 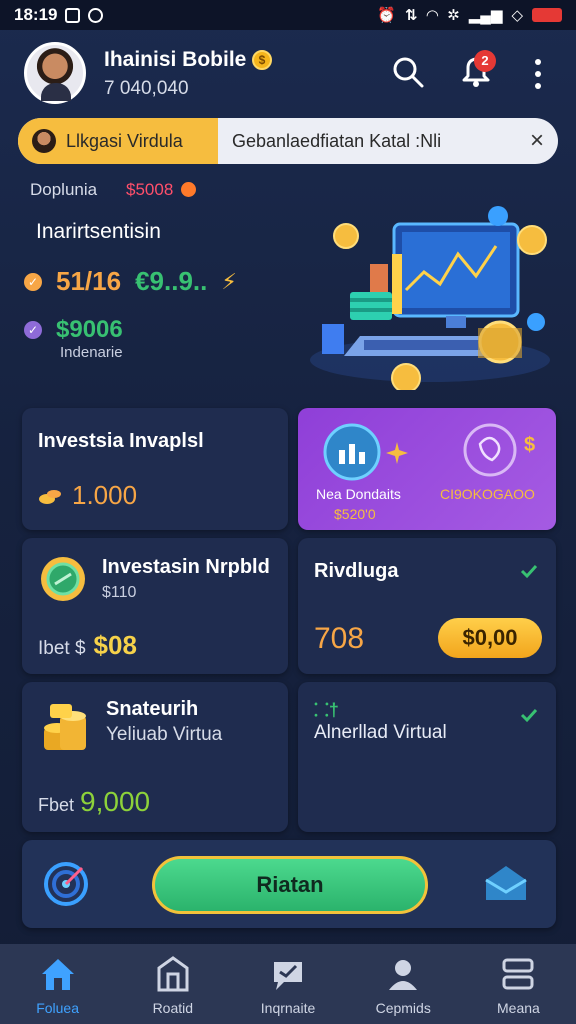 I want to click on snateurih-card-sub: Yeliuab Virtua, so click(x=164, y=734).